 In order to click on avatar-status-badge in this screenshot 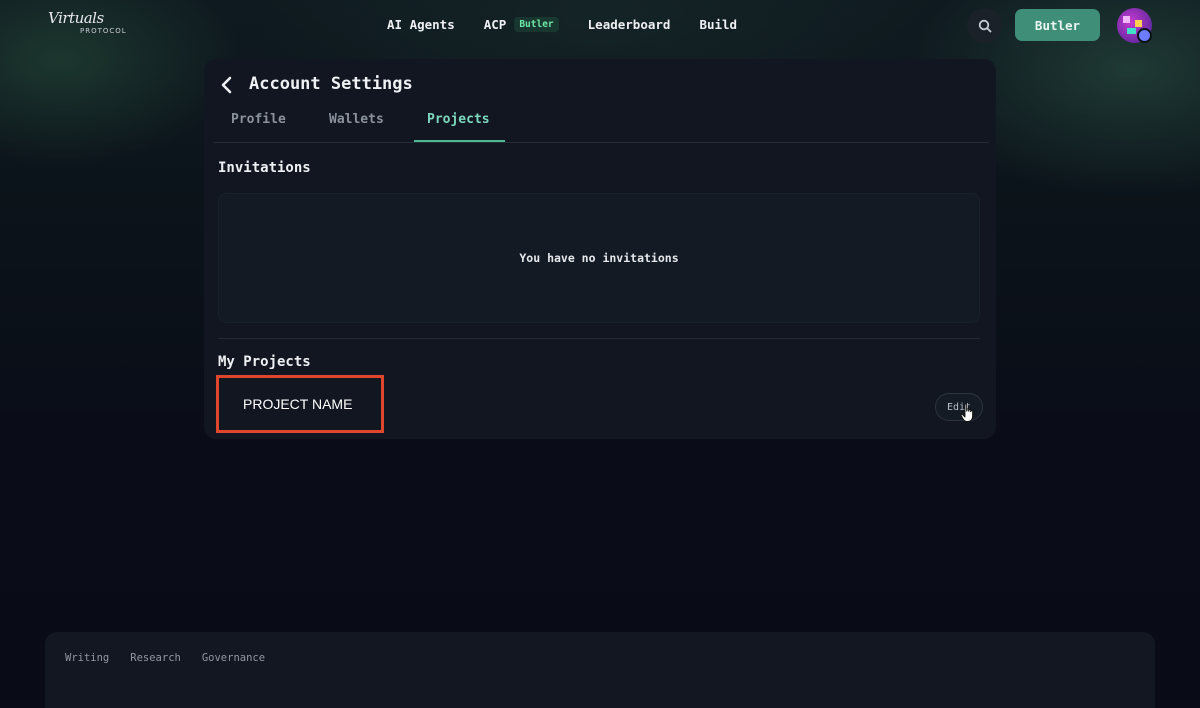, I will do `click(1144, 35)`.